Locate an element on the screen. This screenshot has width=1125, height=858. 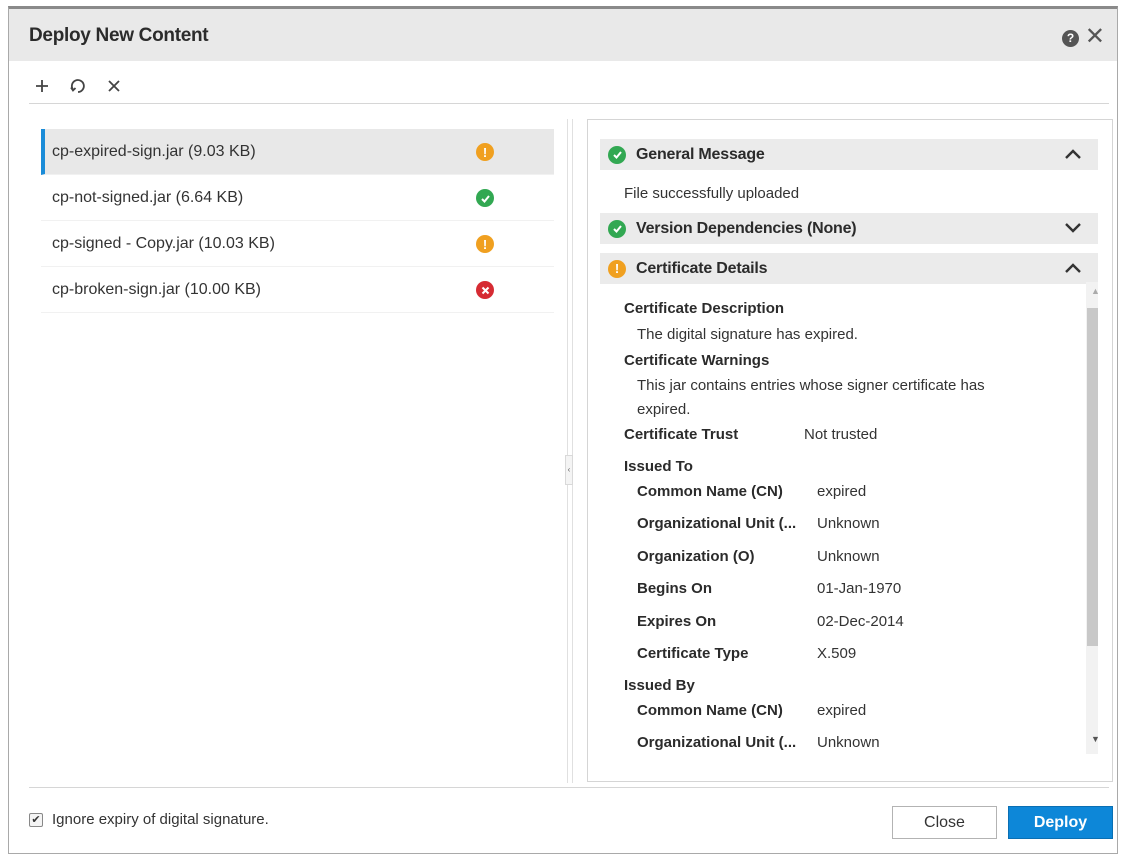
cert-field-value: X.509 is located at coordinates (837, 653).